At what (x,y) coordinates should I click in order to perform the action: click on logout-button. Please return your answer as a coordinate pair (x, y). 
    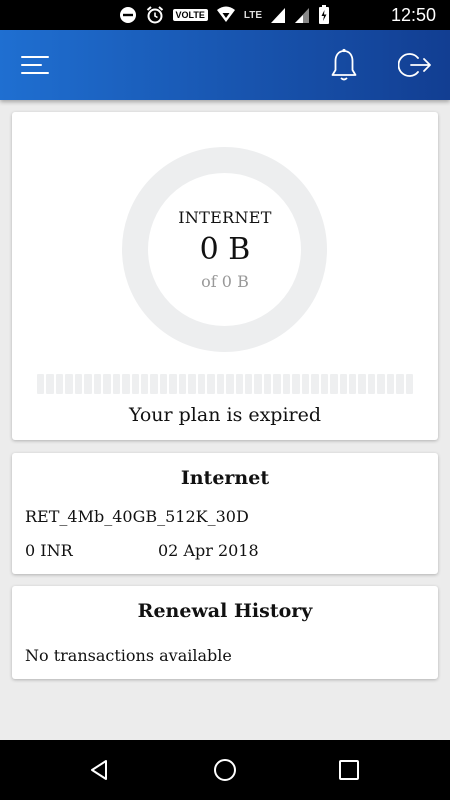
    Looking at the image, I should click on (415, 65).